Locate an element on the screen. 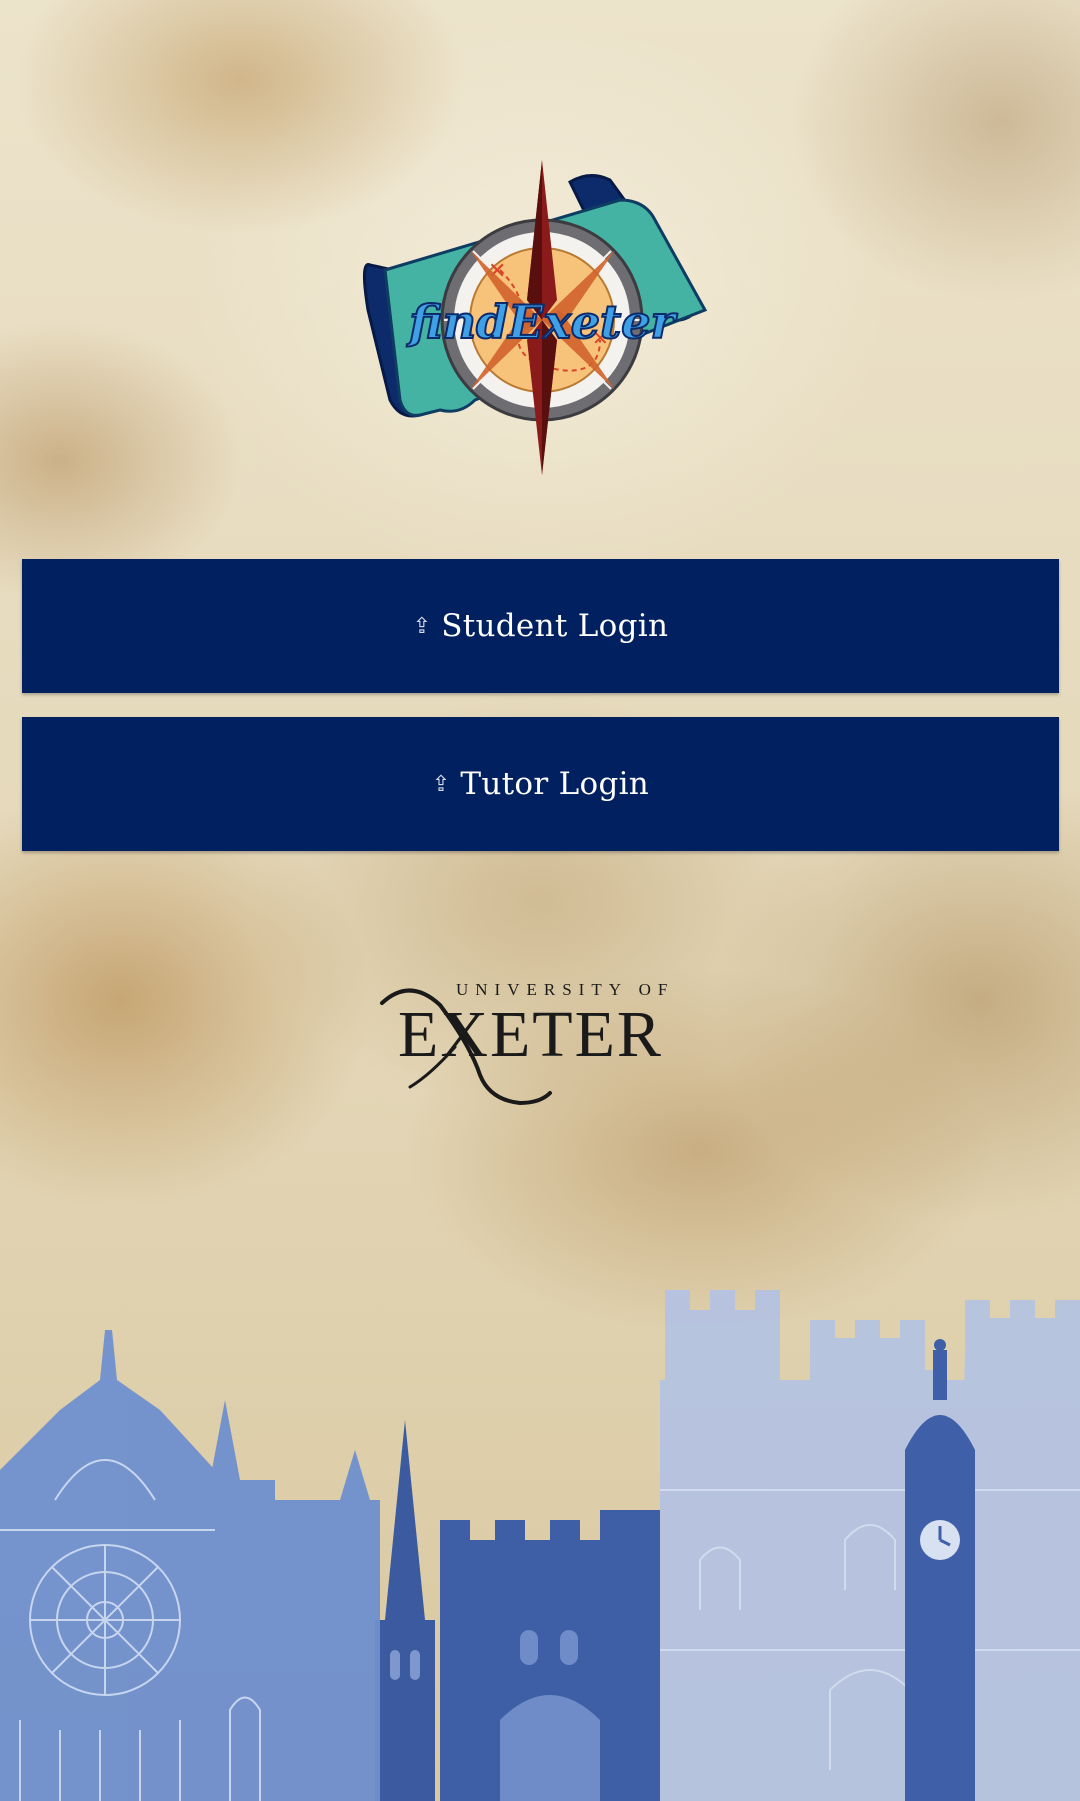 The image size is (1080, 1801). student-login-label: Student Login is located at coordinates (555, 626).